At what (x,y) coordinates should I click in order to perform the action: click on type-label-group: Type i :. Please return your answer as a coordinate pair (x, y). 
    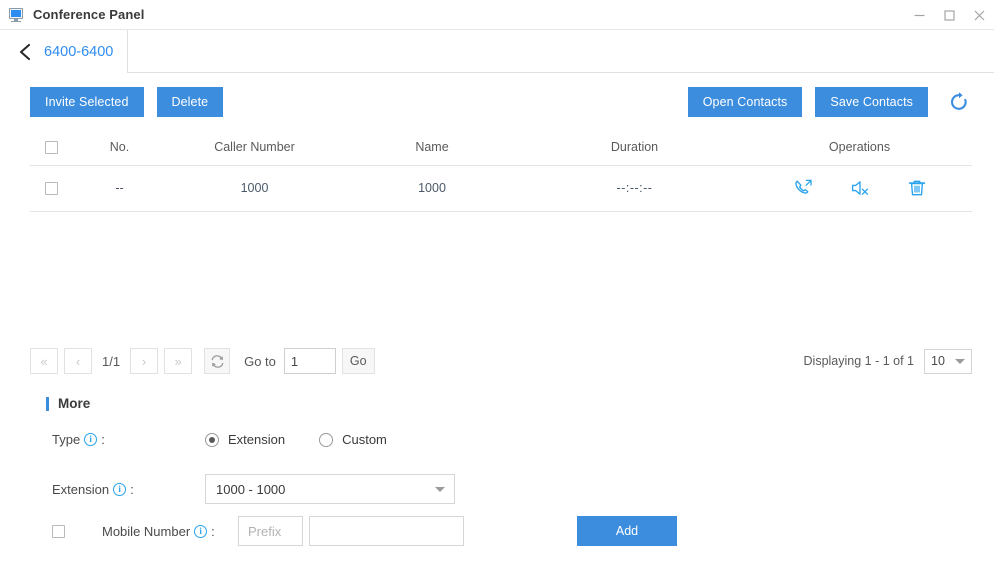
    Looking at the image, I should click on (117, 439).